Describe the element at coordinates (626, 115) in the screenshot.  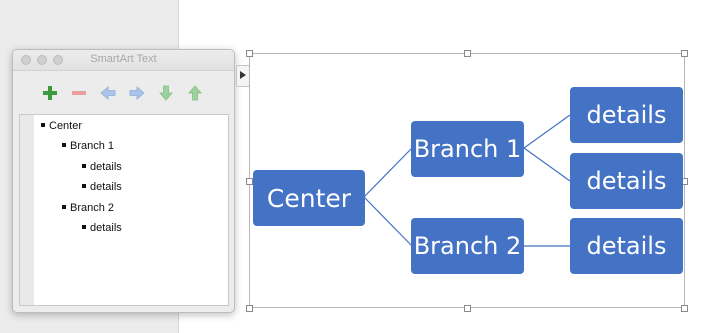
I see `node-details-1: details` at that location.